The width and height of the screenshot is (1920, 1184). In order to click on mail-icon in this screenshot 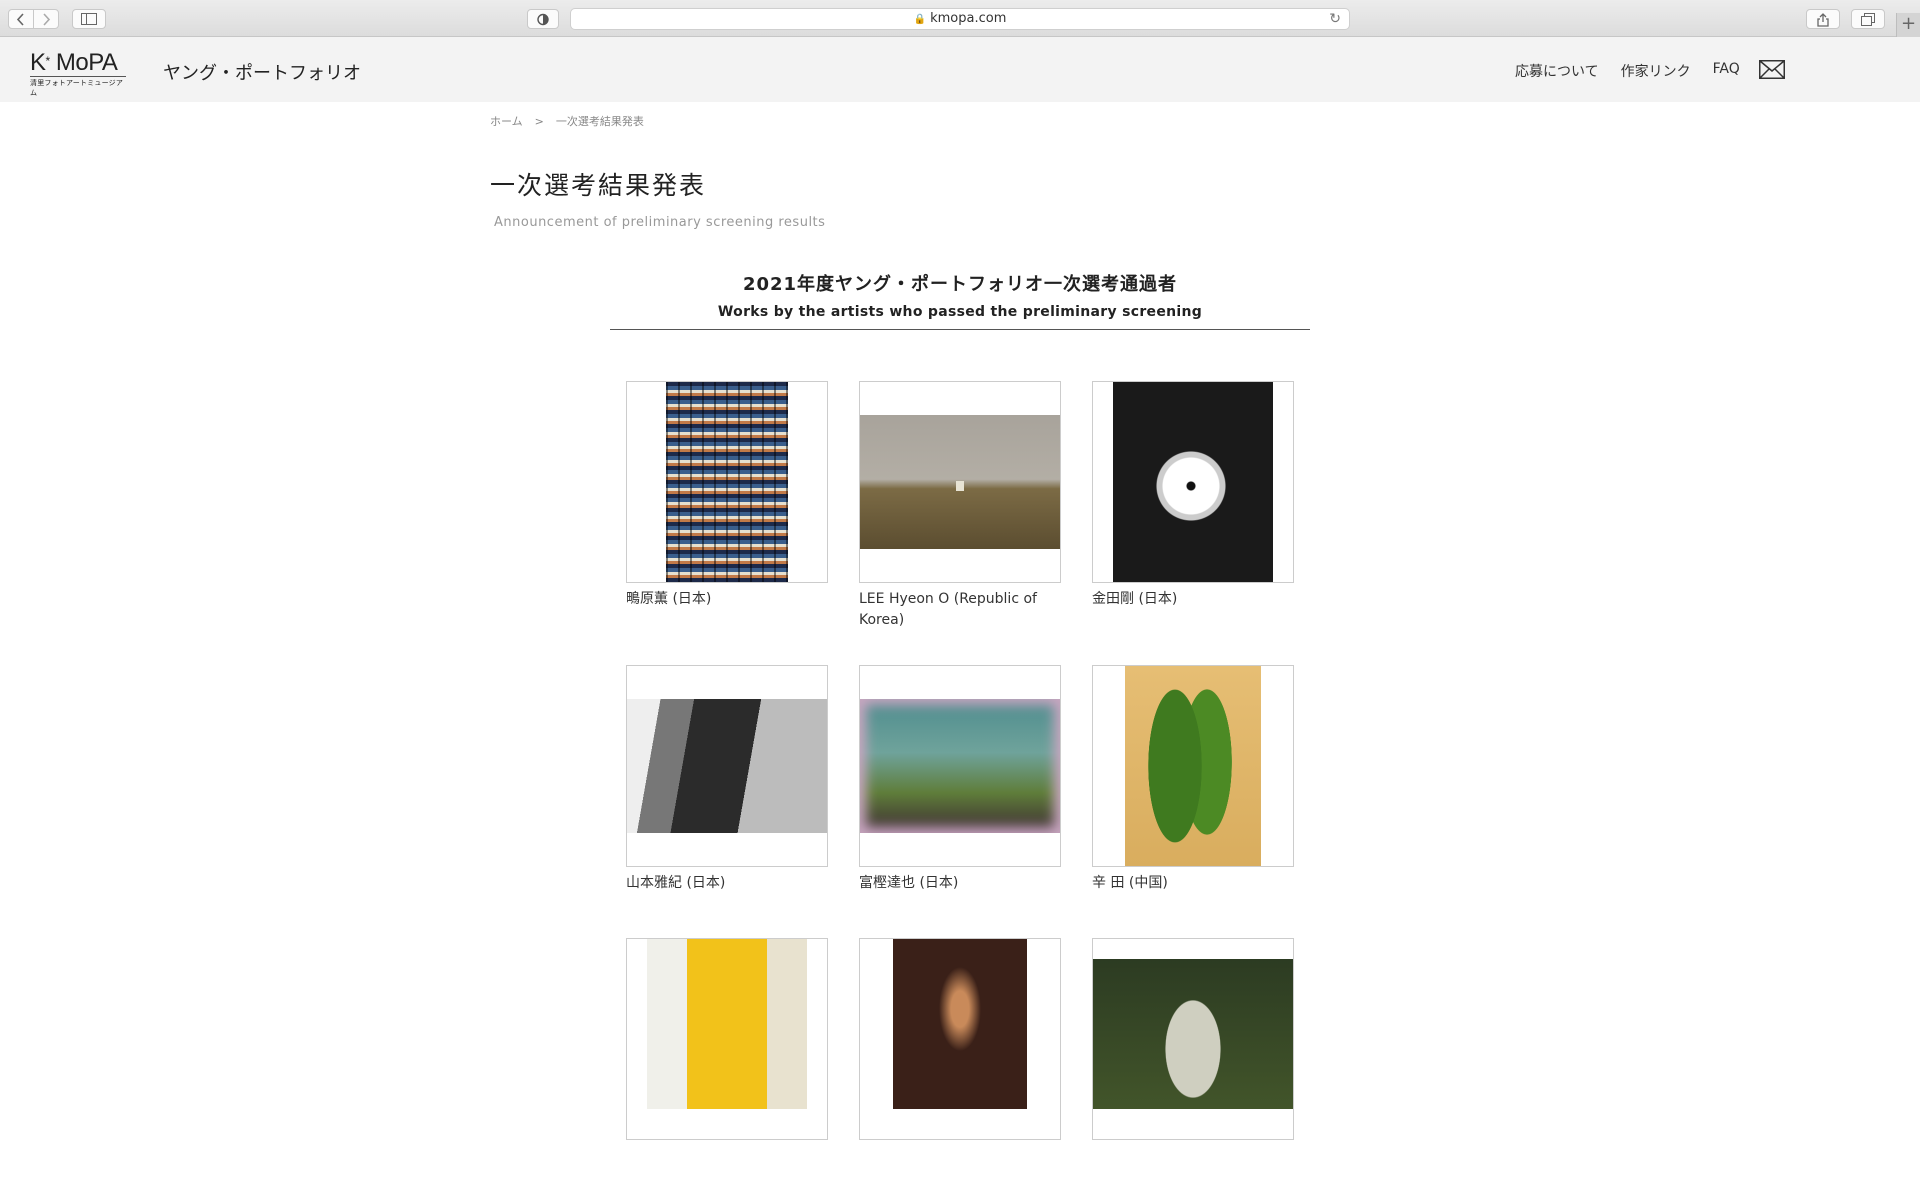, I will do `click(1772, 69)`.